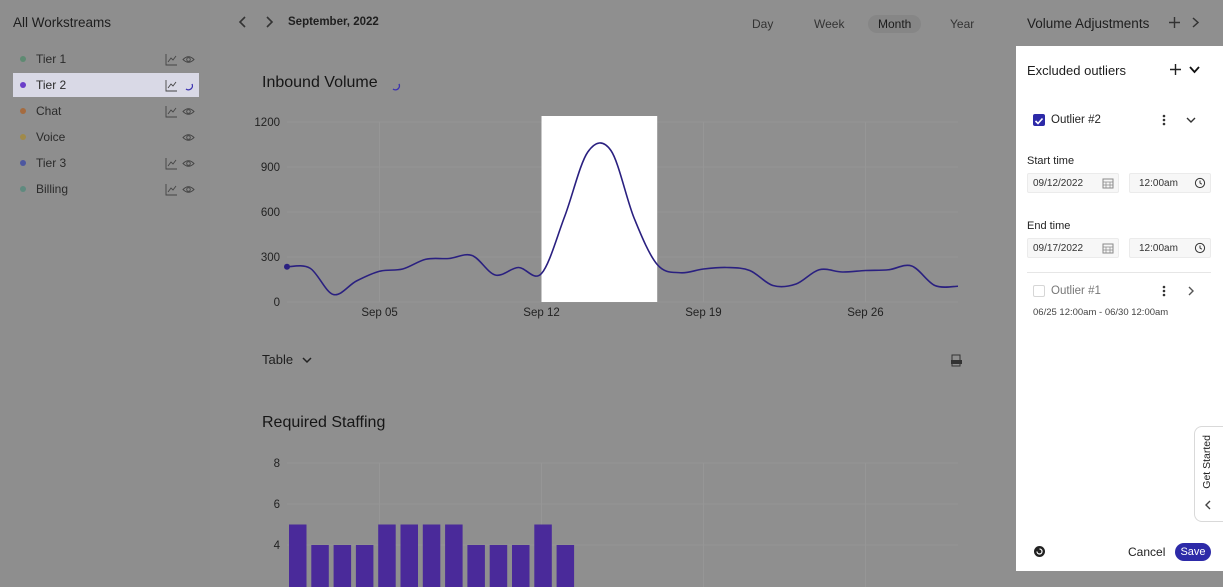 The image size is (1223, 587). I want to click on excluded-outliers-title: Excluded outliers, so click(1076, 70).